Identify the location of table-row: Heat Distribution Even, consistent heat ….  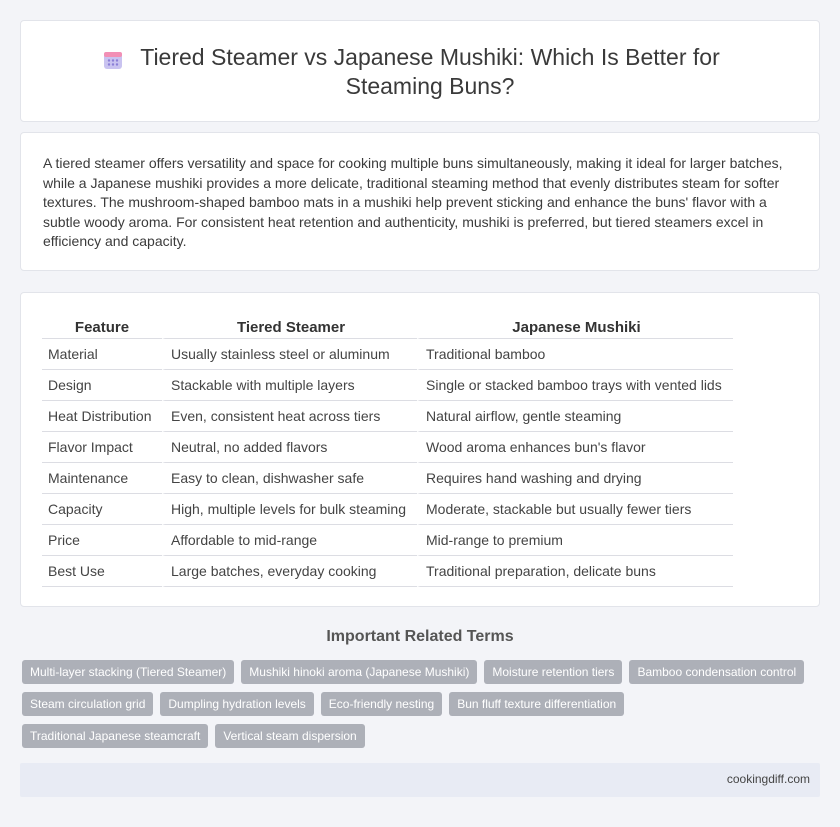
(387, 416).